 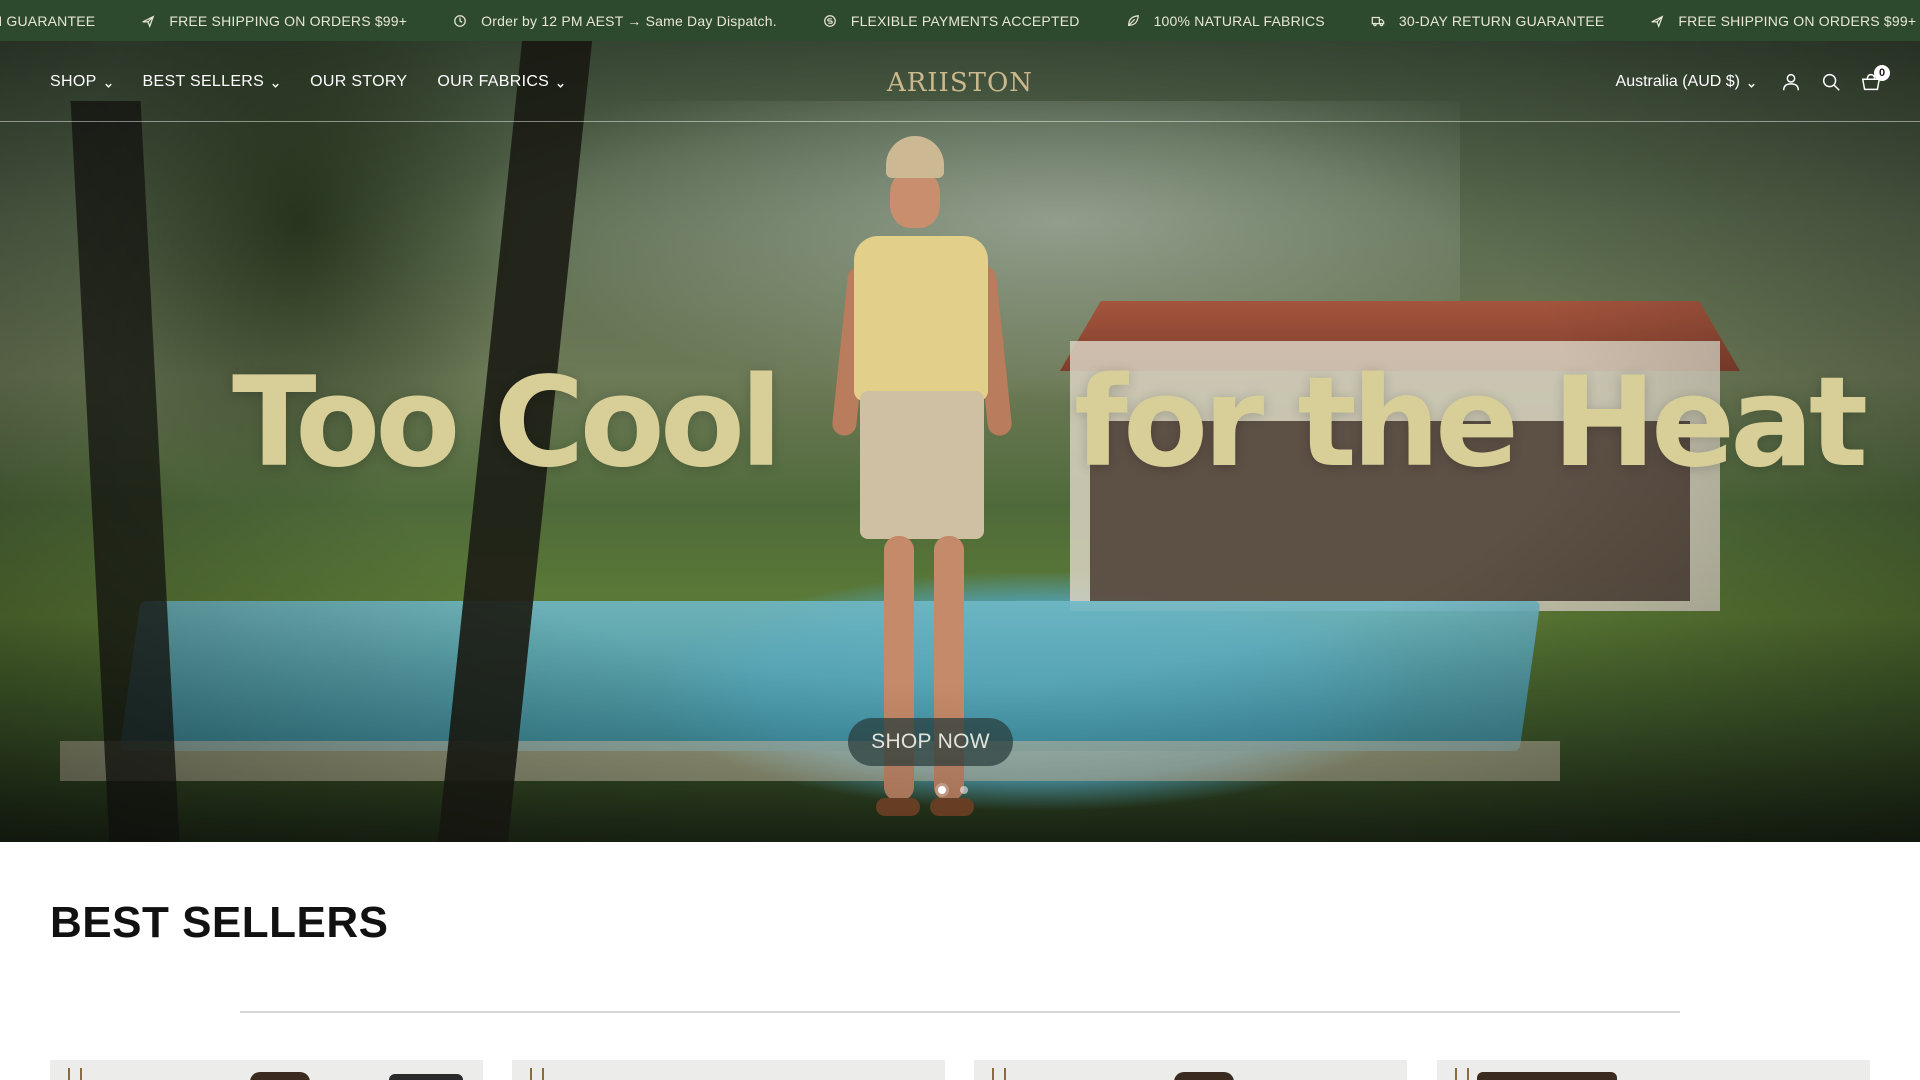 I want to click on nav-item-our-story: OUR STORY, so click(x=358, y=82).